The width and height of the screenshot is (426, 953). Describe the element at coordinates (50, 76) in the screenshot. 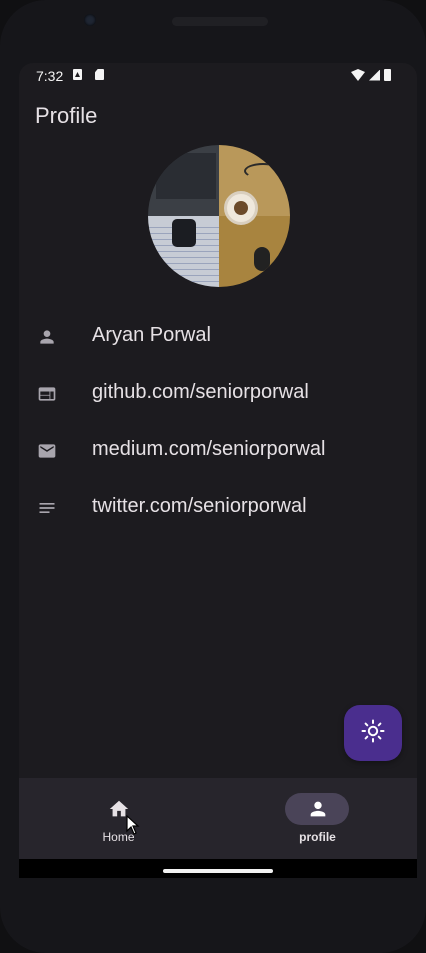

I see `status-time: 7:32` at that location.